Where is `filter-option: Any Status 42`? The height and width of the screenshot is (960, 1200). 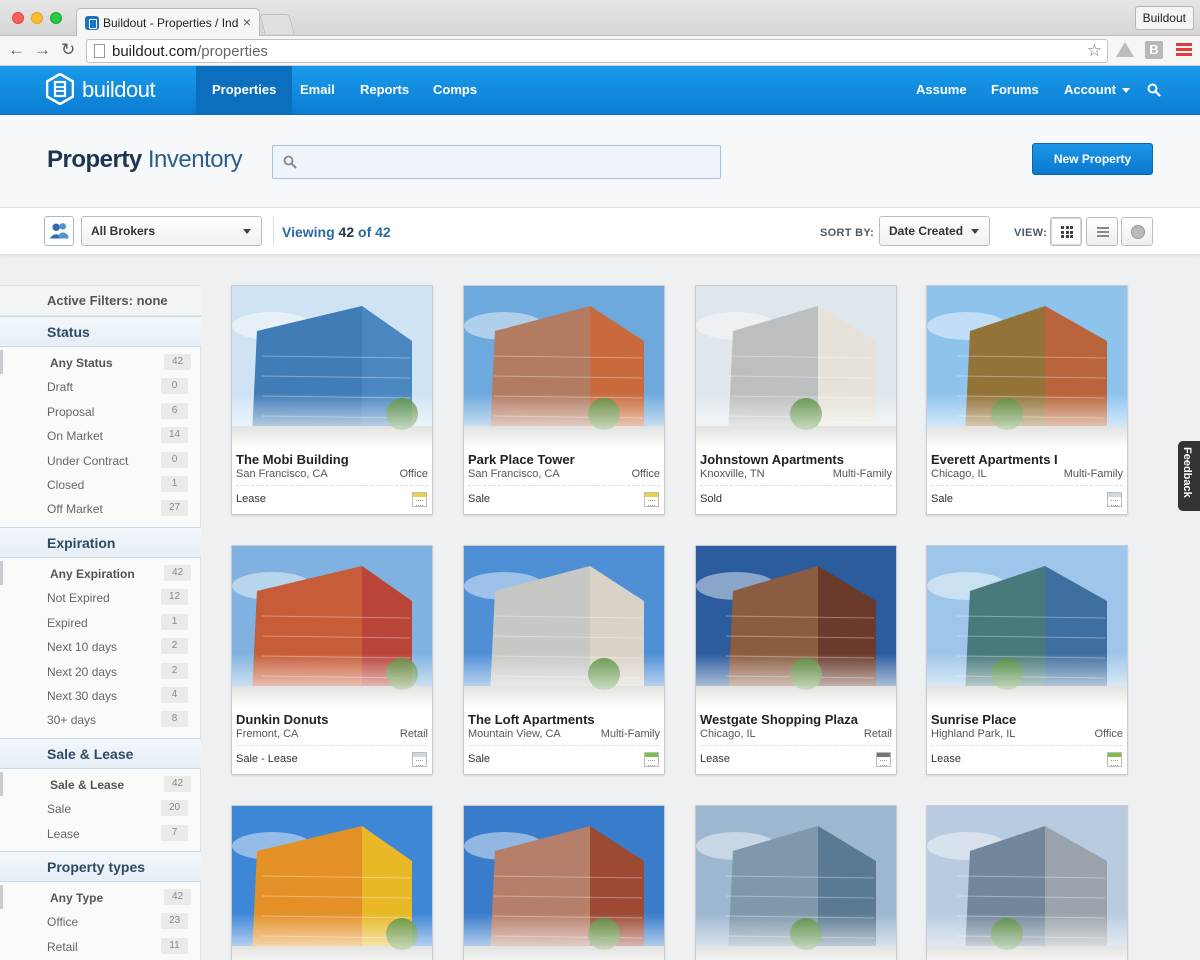 filter-option: Any Status 42 is located at coordinates (100, 362).